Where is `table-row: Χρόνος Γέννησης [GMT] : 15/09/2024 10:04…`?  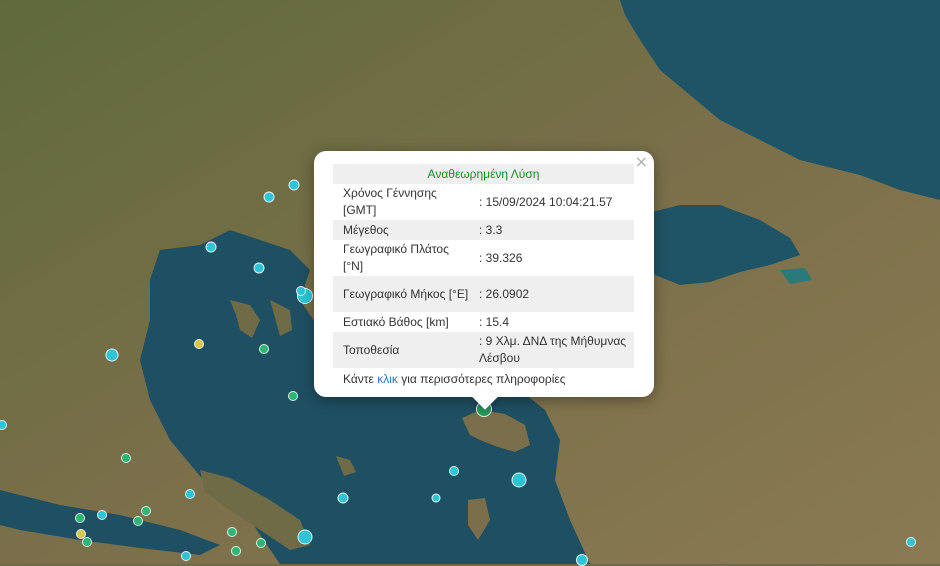 table-row: Χρόνος Γέννησης [GMT] : 15/09/2024 10:04… is located at coordinates (483, 202).